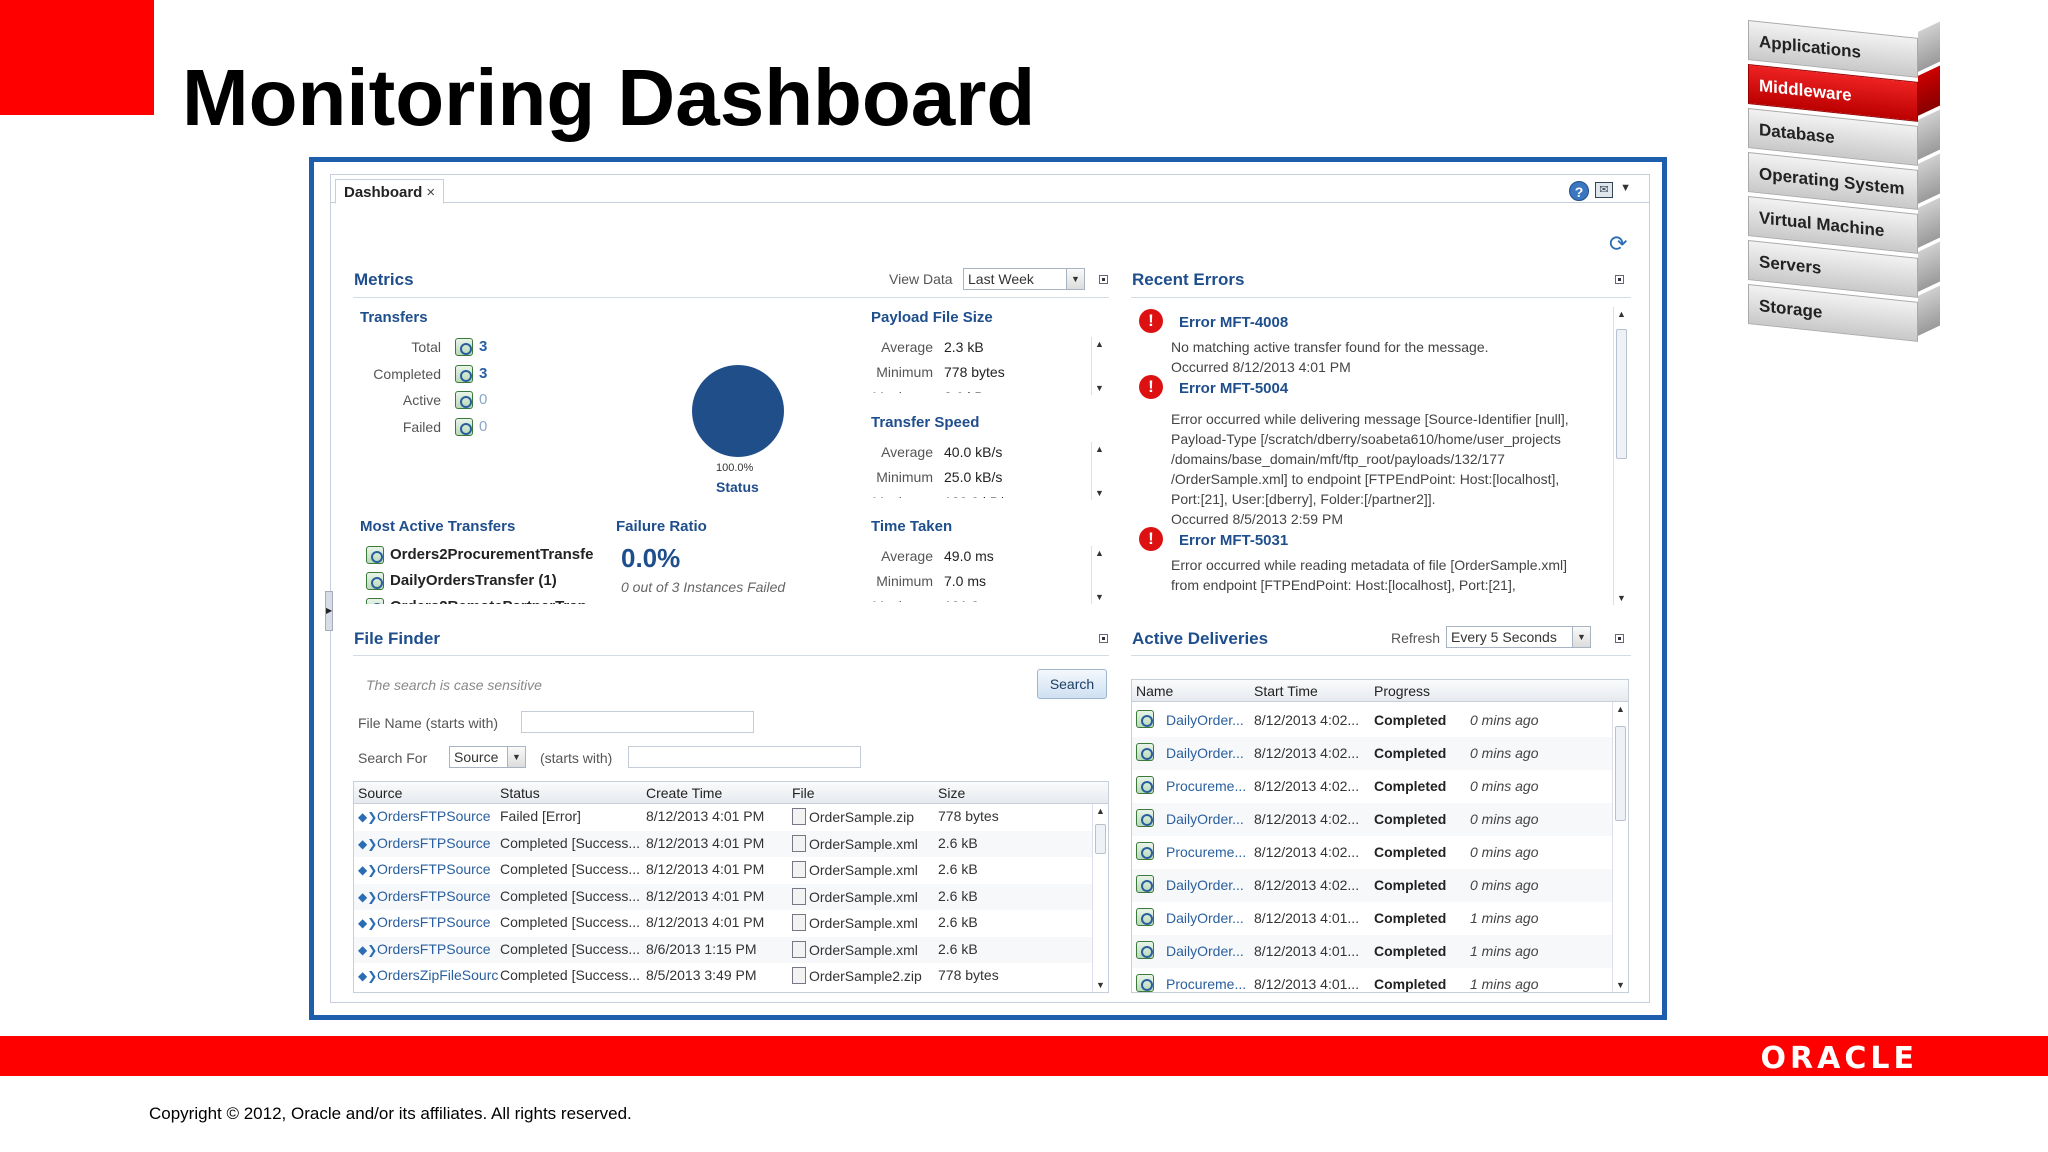  I want to click on column-header: Start Time, so click(1286, 691).